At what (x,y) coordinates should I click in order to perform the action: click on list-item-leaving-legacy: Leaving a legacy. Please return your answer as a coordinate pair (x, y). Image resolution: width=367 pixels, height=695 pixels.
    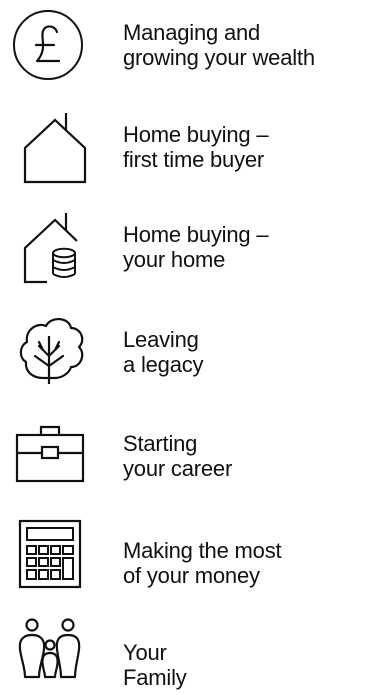
    Looking at the image, I should click on (183, 352).